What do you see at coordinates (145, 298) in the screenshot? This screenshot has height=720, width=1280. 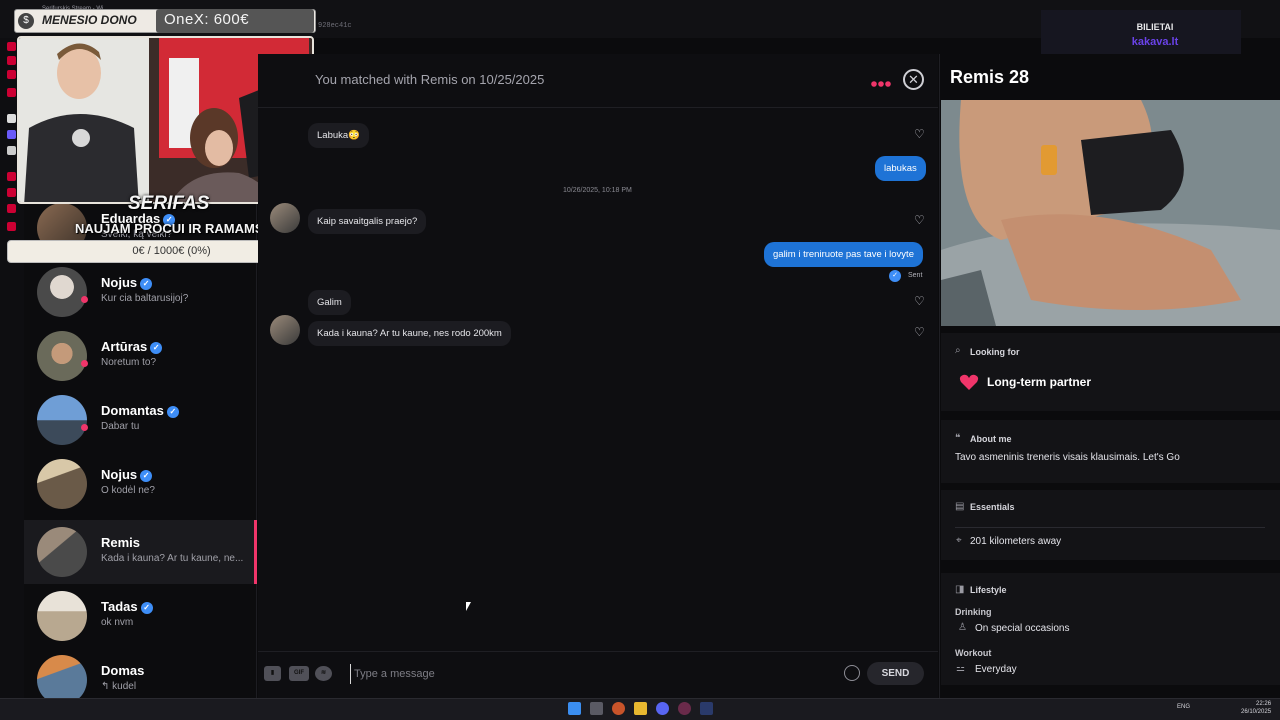 I see `conversation-preview: Kur cia baltarusijoj?` at bounding box center [145, 298].